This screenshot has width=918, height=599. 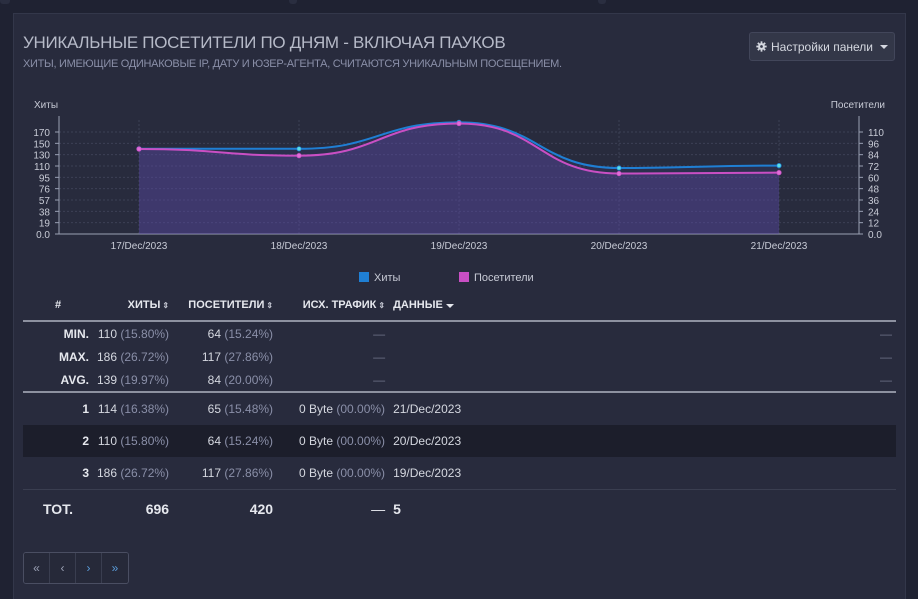 What do you see at coordinates (225, 508) in the screenshot?
I see `total-visitors: 420` at bounding box center [225, 508].